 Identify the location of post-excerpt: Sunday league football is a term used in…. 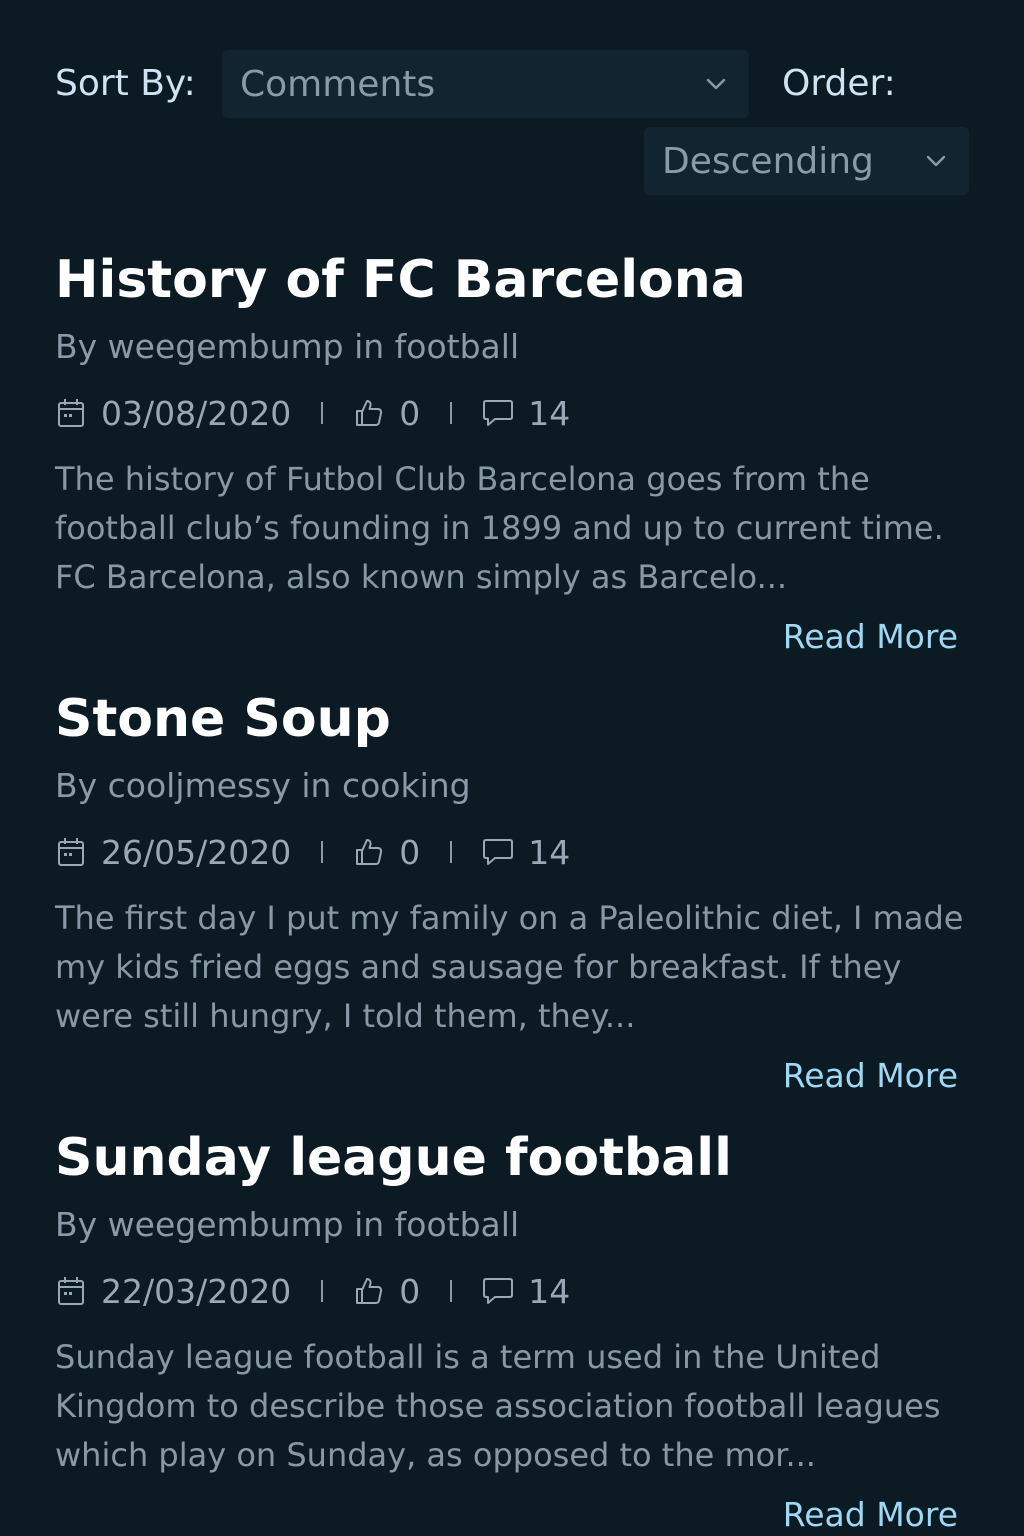
(498, 1406).